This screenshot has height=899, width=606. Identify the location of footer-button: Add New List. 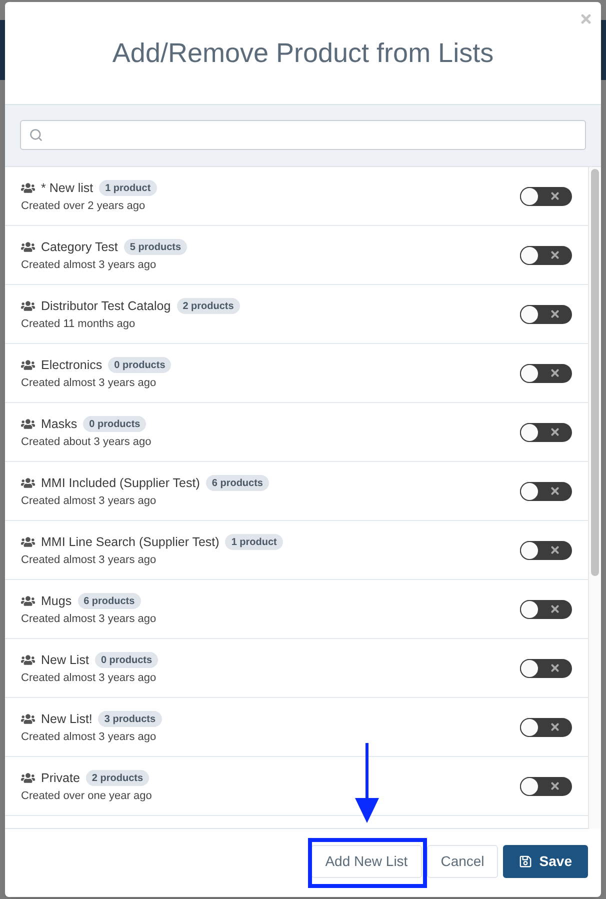
(366, 861).